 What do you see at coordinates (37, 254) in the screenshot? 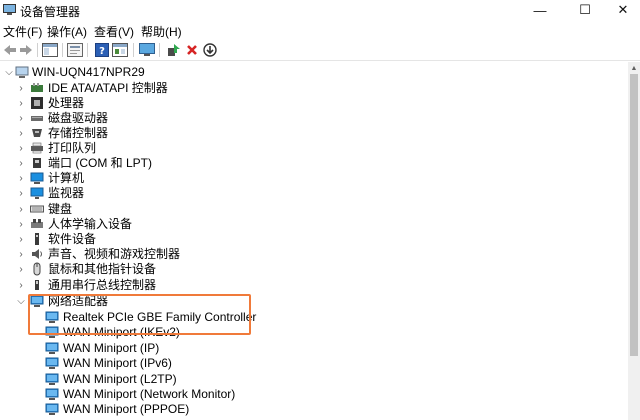
I see `sound-icon` at bounding box center [37, 254].